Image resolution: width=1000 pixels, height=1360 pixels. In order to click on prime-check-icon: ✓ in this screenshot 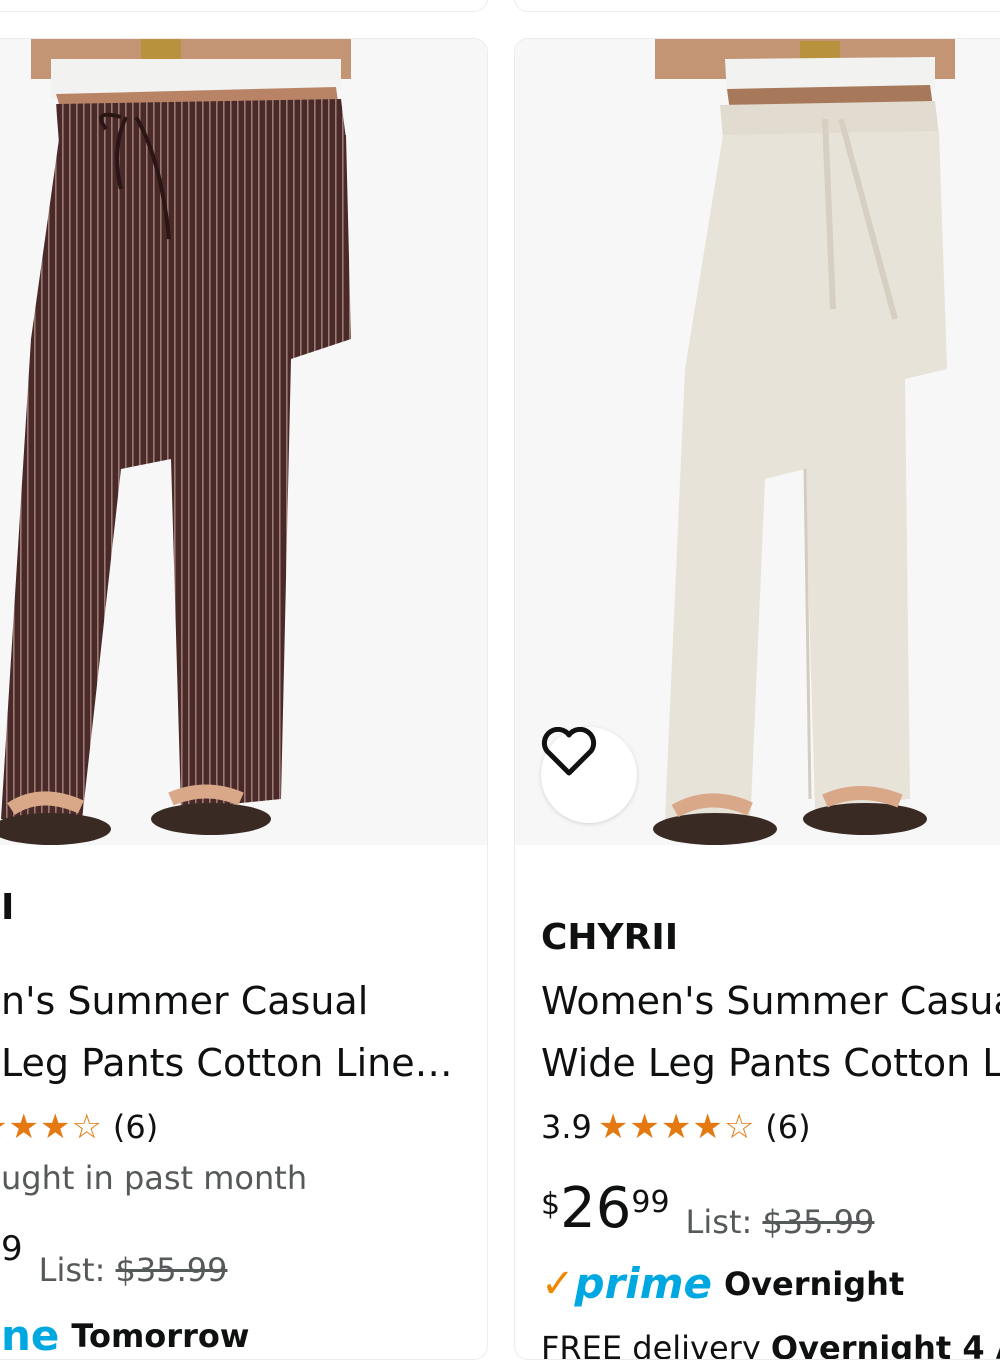, I will do `click(558, 1283)`.